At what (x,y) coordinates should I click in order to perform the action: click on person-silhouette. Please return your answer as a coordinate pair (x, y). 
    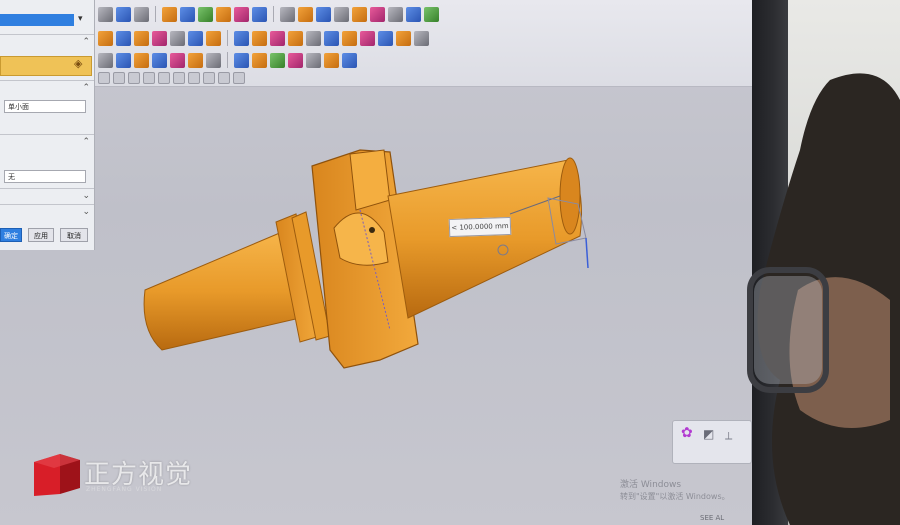
    Looking at the image, I should click on (823, 299).